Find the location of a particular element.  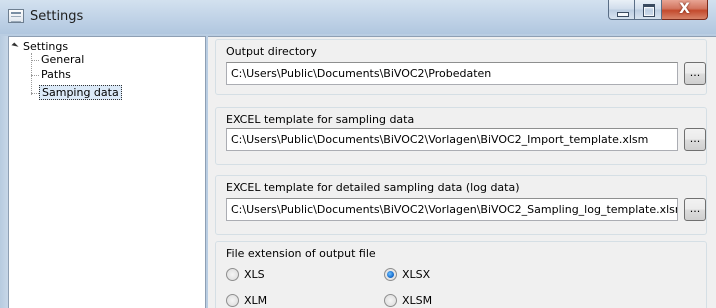

output-directory-label: Output directory is located at coordinates (272, 51).